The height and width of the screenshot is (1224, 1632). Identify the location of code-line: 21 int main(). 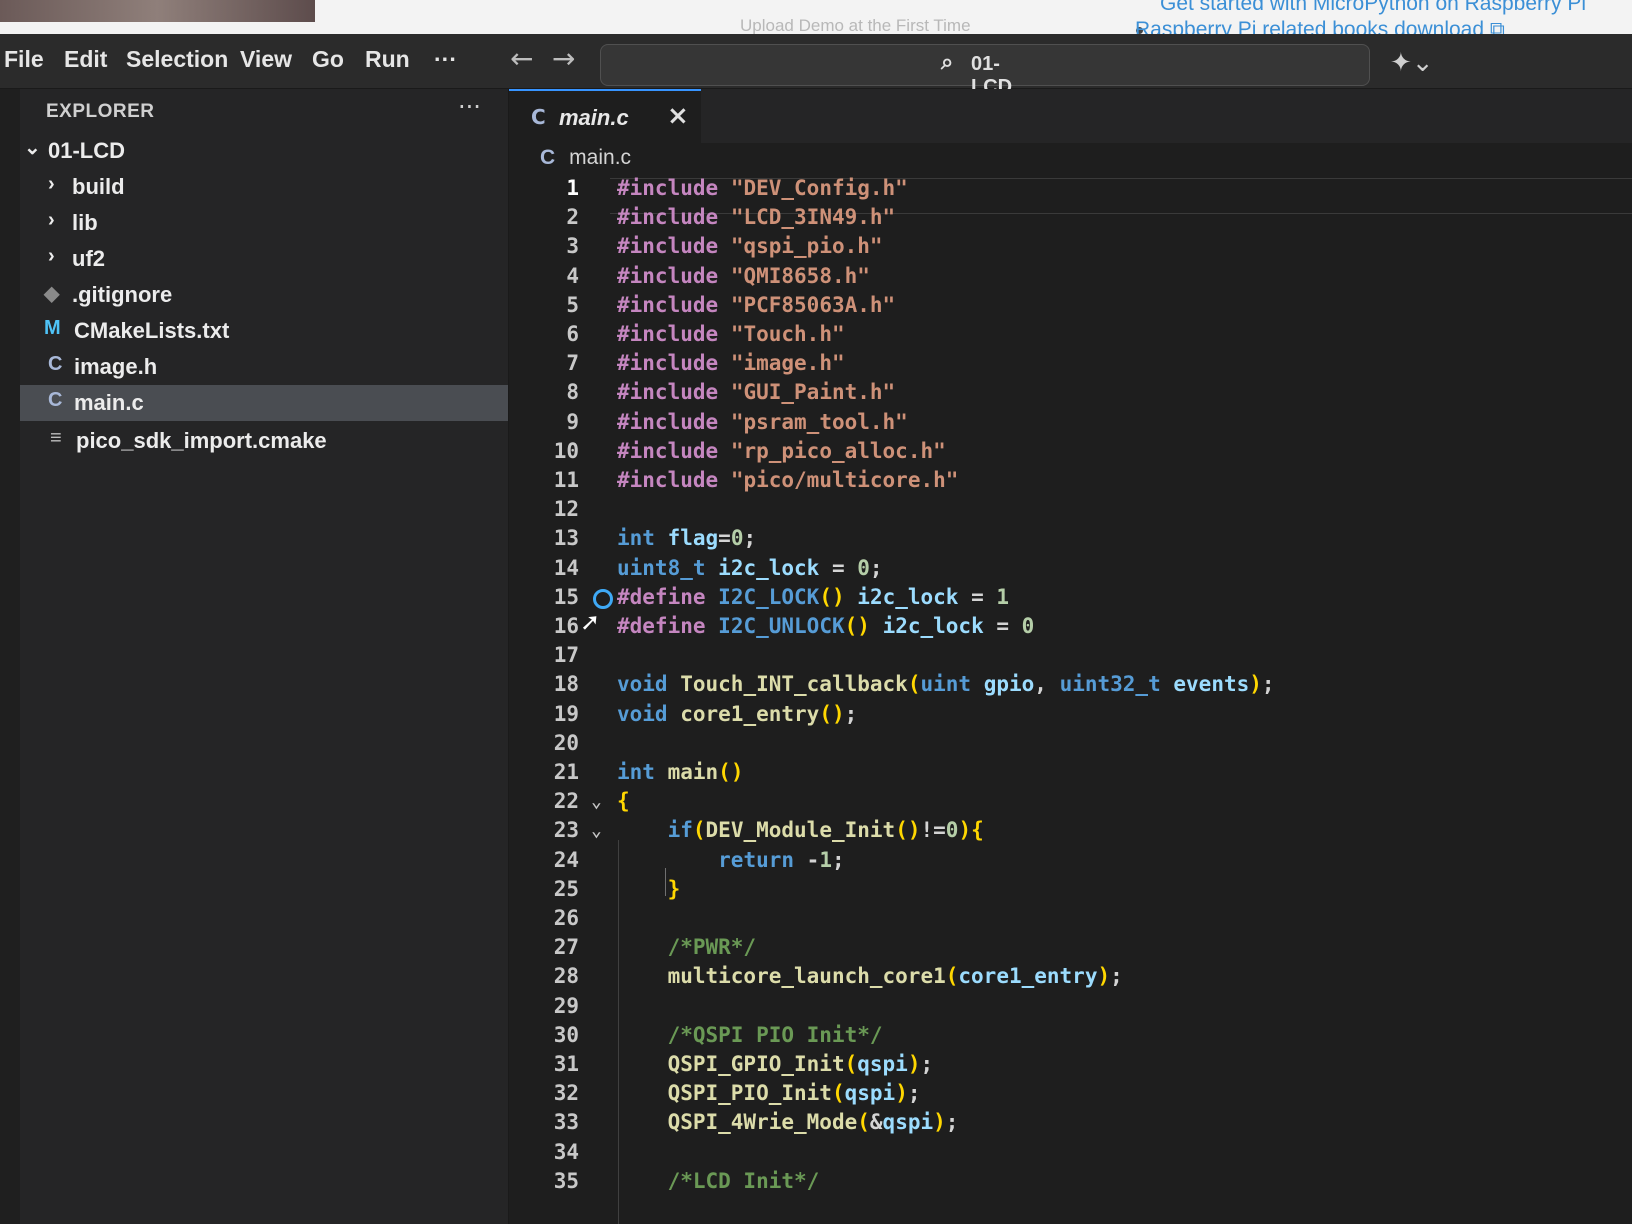
(1070, 775).